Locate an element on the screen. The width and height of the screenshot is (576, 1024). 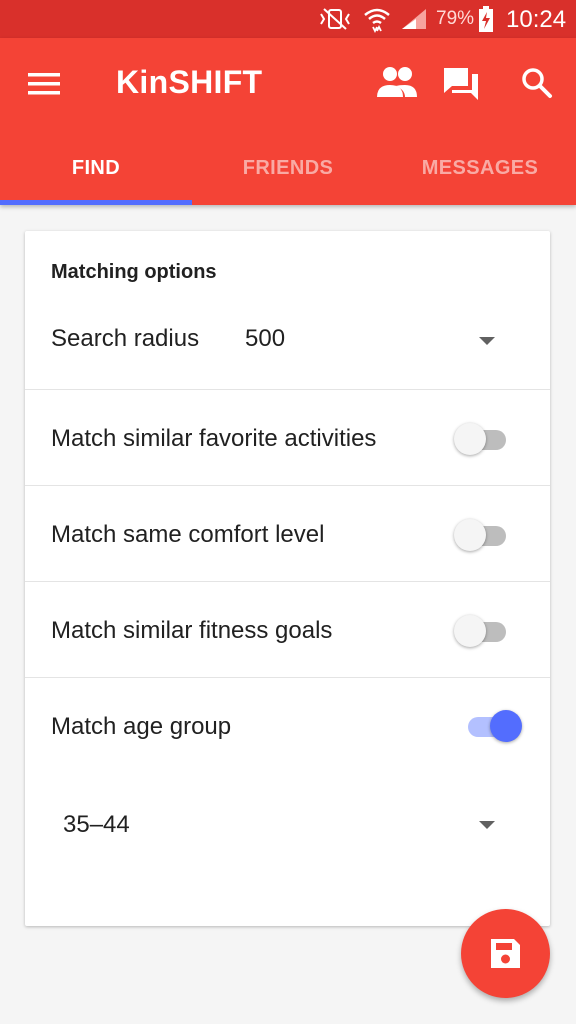
menu-button is located at coordinates (44, 84).